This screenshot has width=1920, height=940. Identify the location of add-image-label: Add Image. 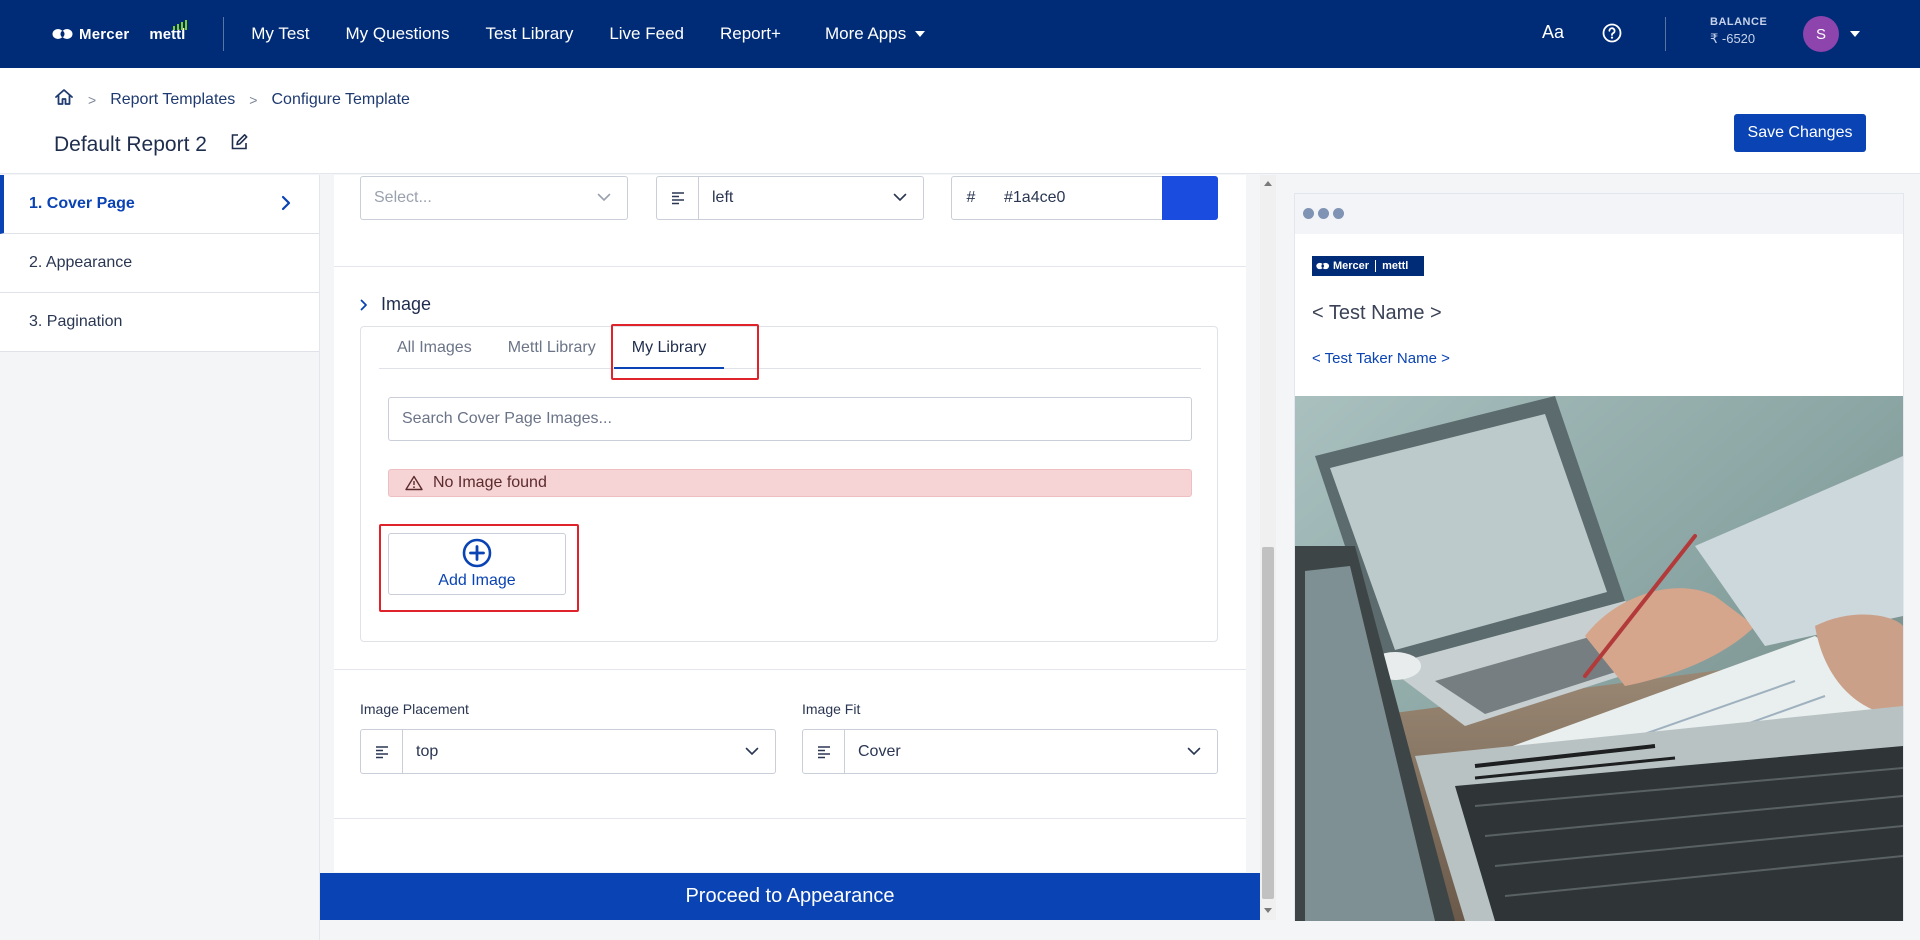
(477, 580).